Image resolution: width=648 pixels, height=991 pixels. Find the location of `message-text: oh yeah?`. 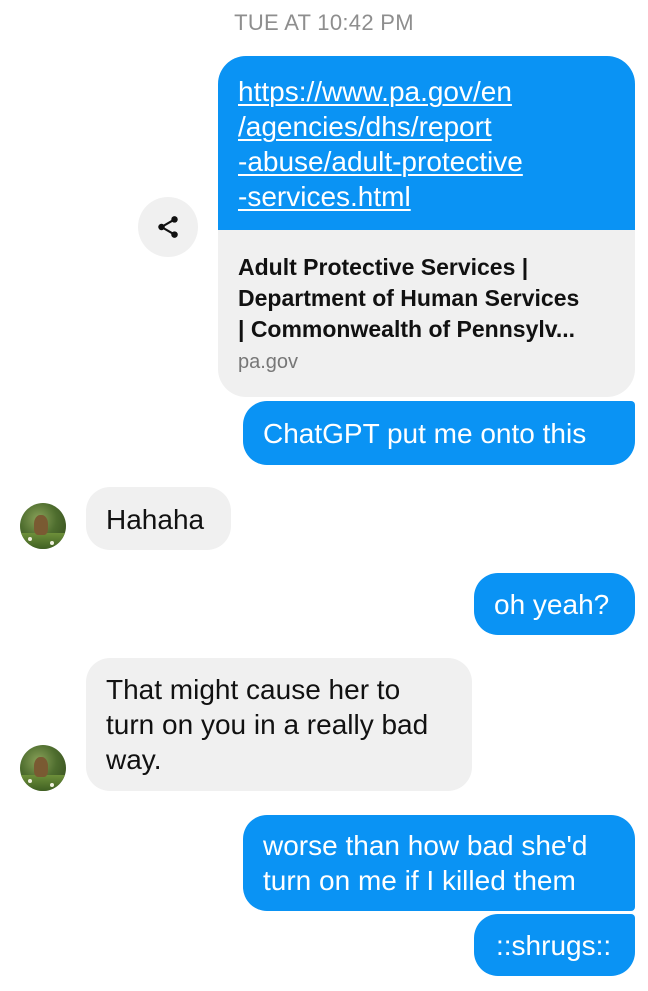

message-text: oh yeah? is located at coordinates (552, 604).